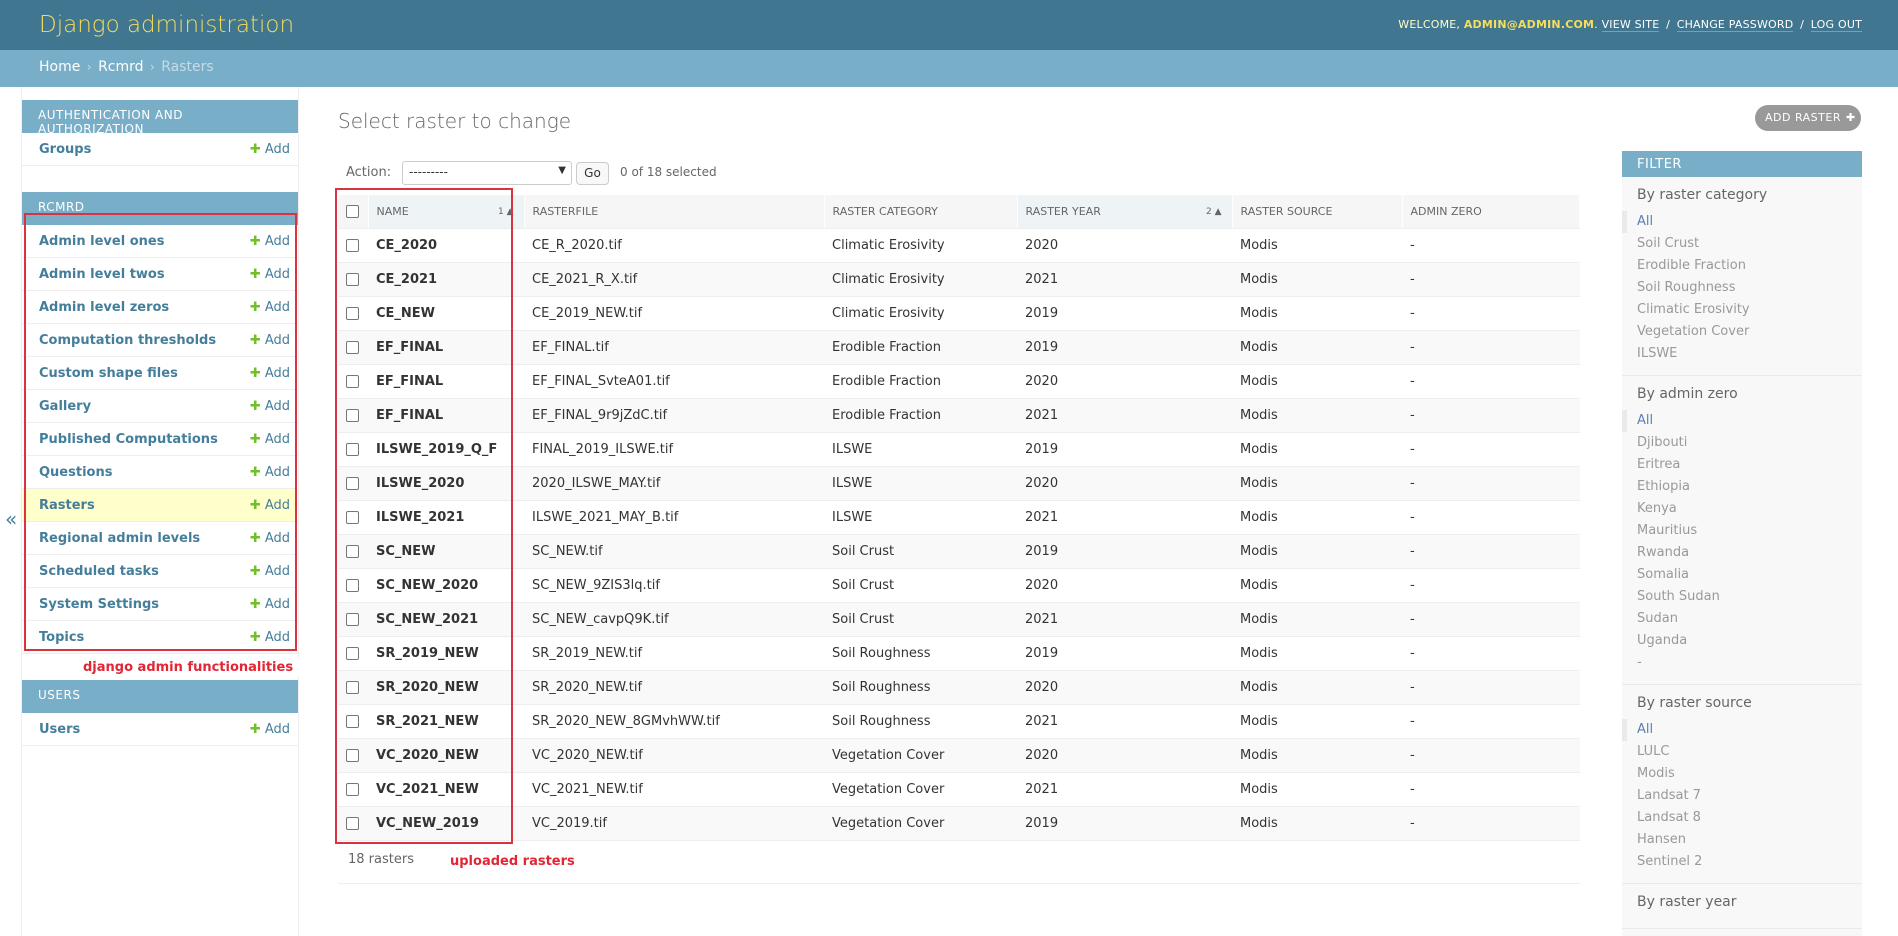  I want to click on filter-option: Mauritius, so click(1742, 531).